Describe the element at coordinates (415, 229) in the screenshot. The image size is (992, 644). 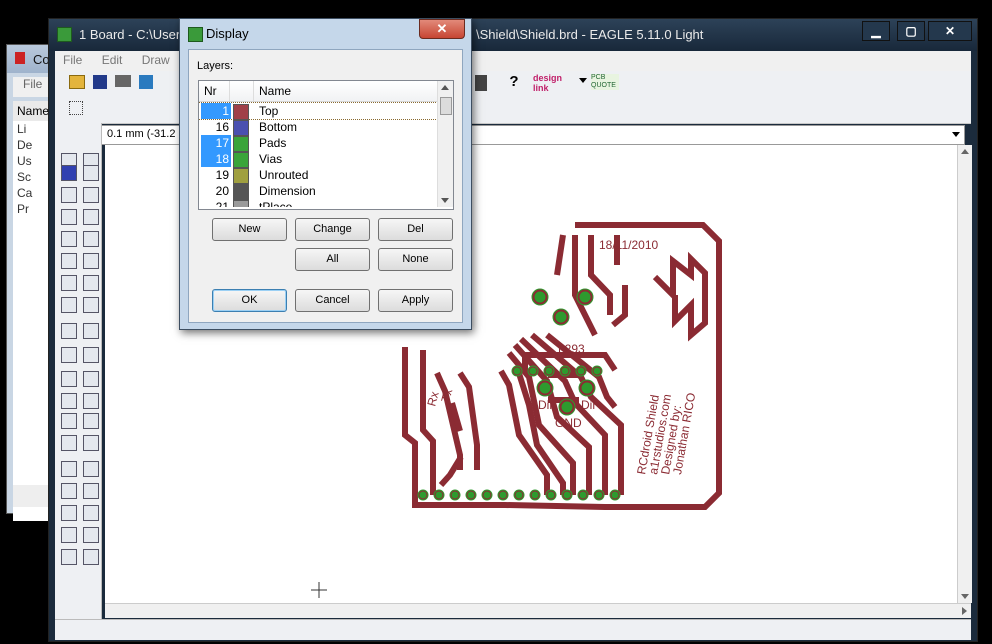
I see `del-button: Del` at that location.